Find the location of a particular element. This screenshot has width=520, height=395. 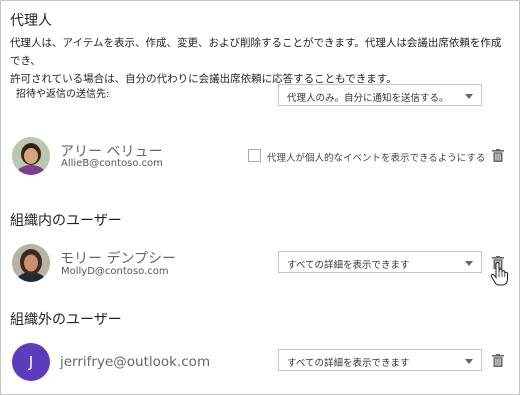

jerri-permission-selected: すべての詳細を表示できます is located at coordinates (348, 363).